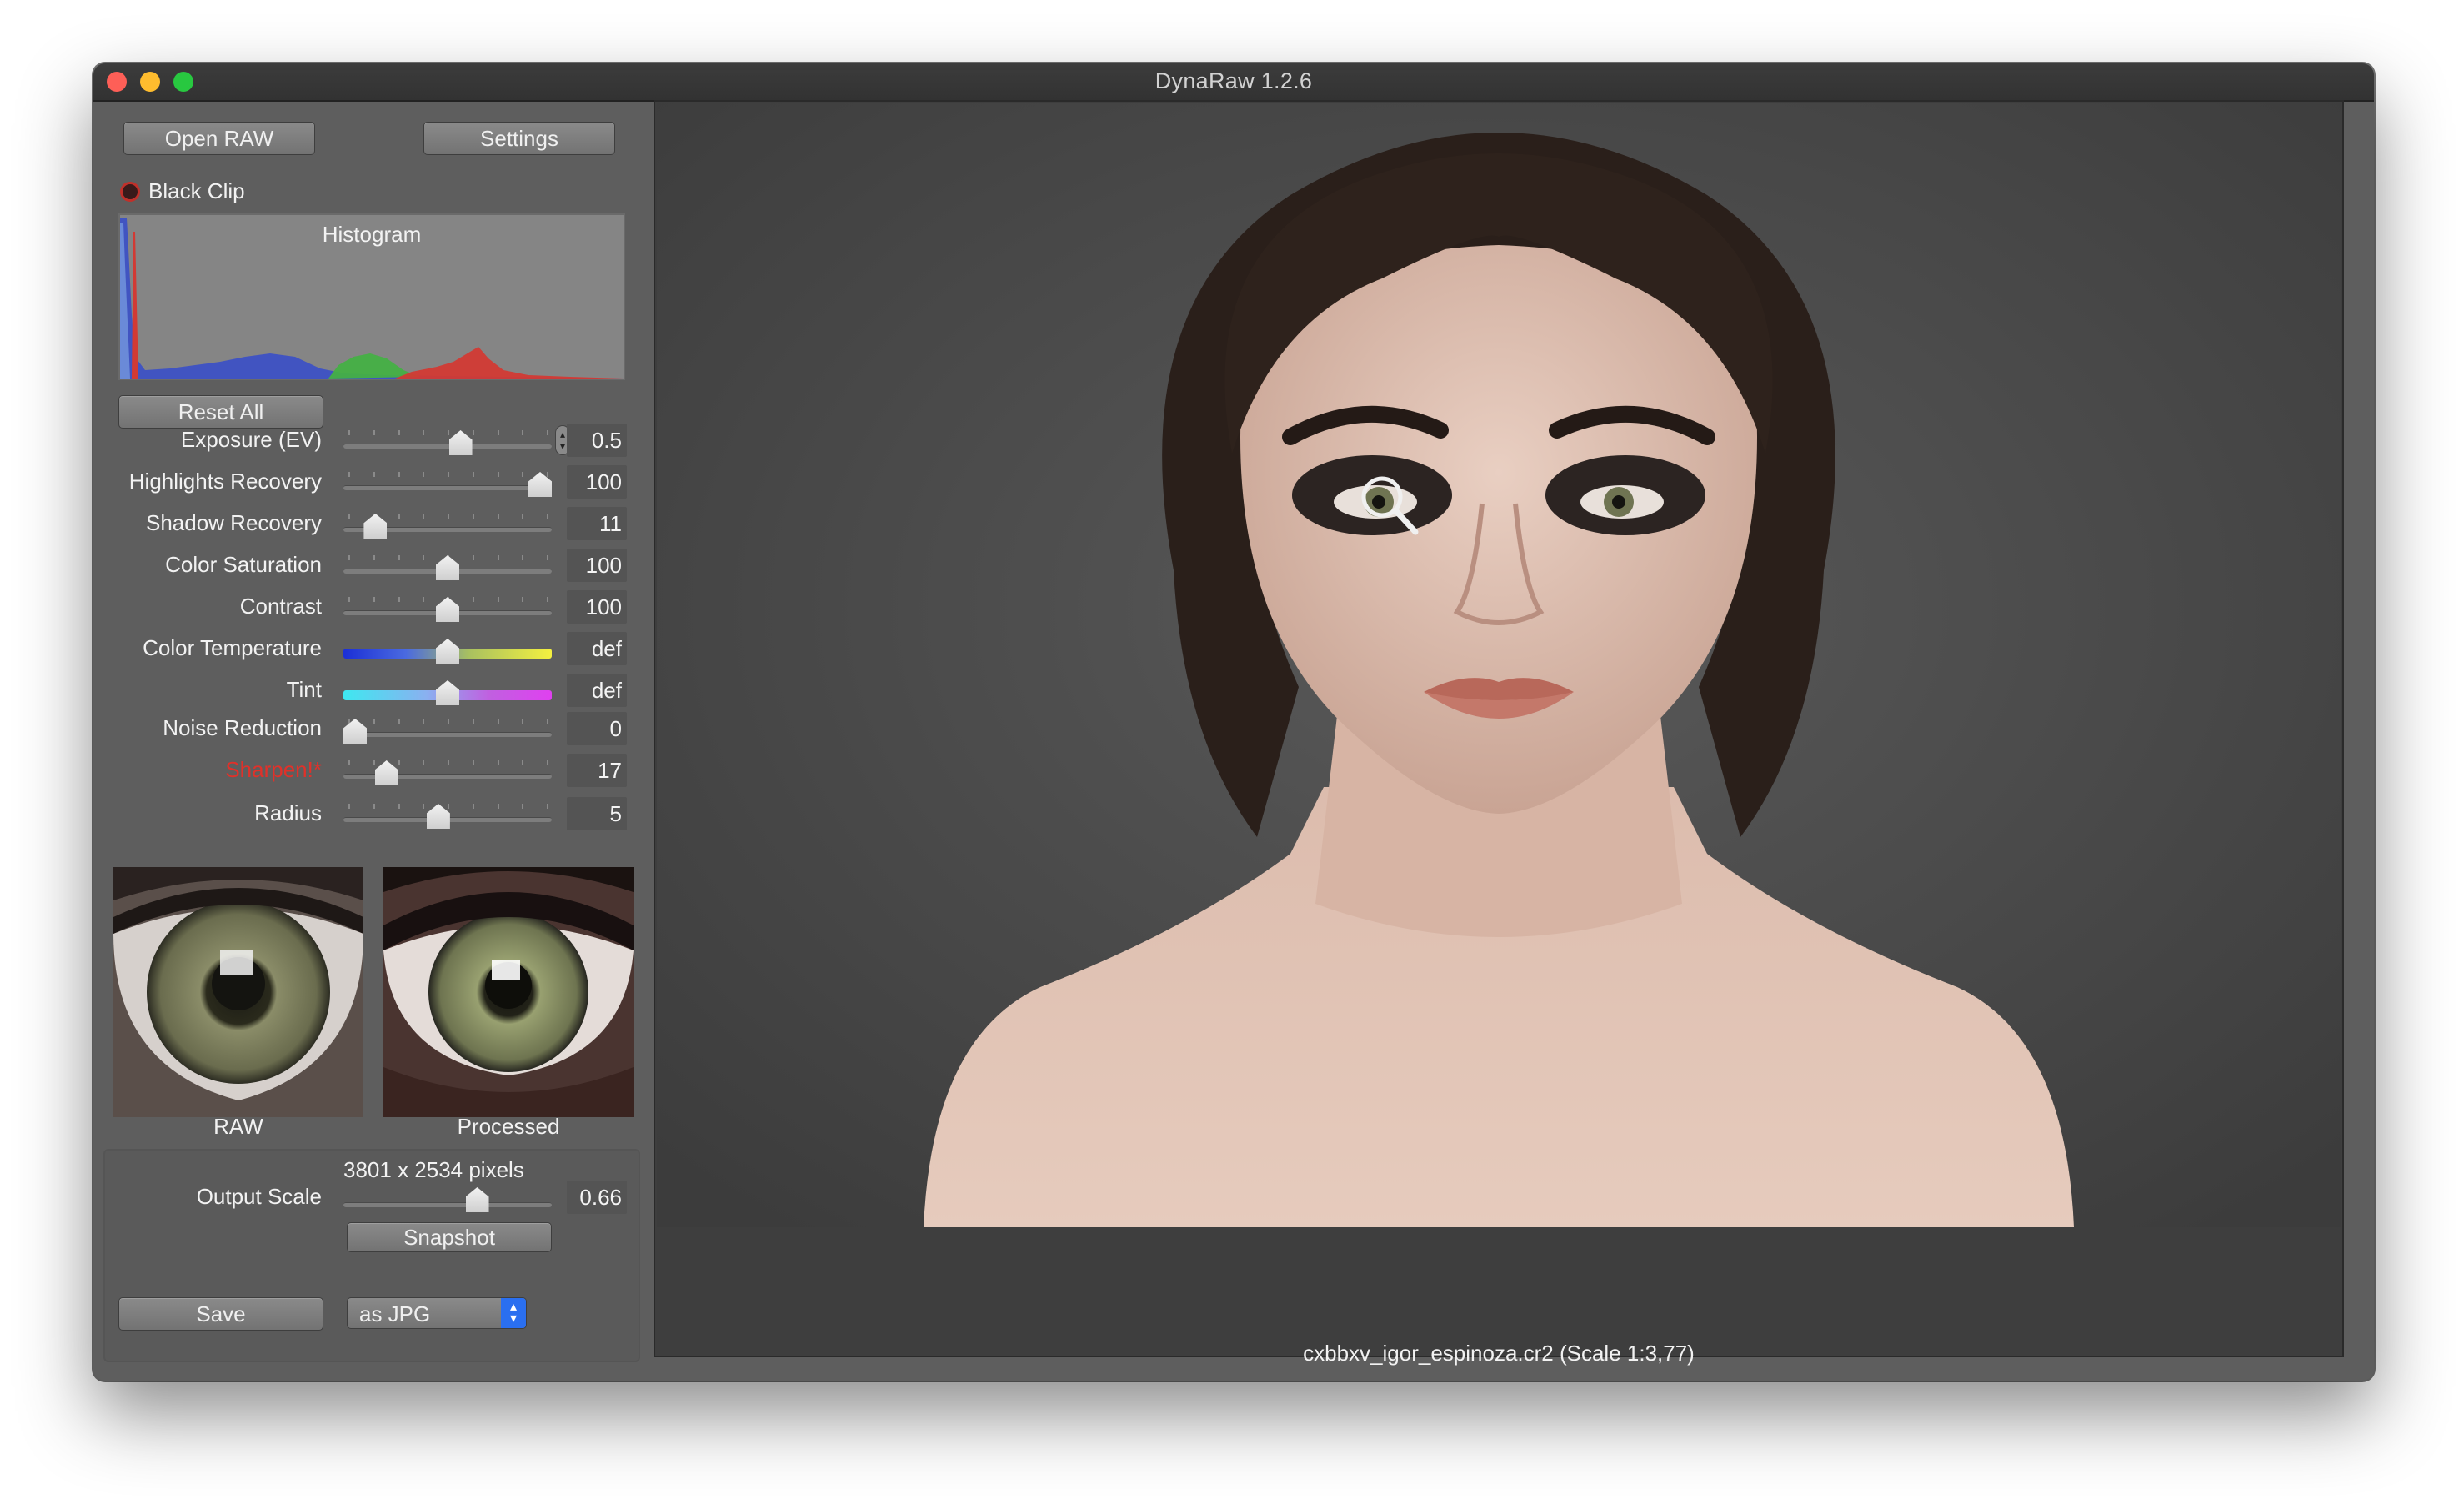 The width and height of the screenshot is (2464, 1504). I want to click on title-bar: DynaRaw 1.2.6, so click(1234, 82).